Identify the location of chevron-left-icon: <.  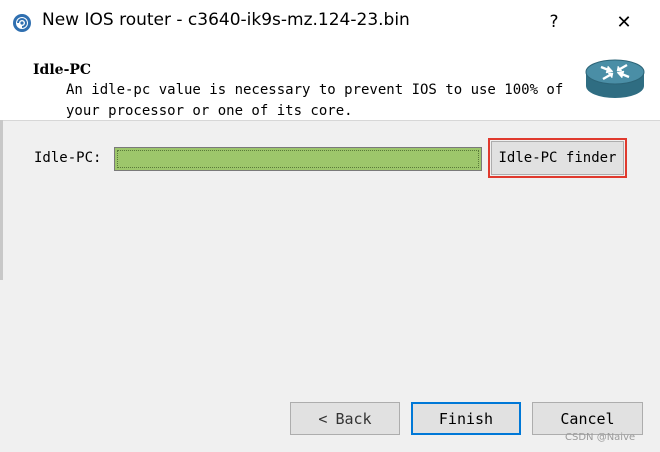
(323, 418).